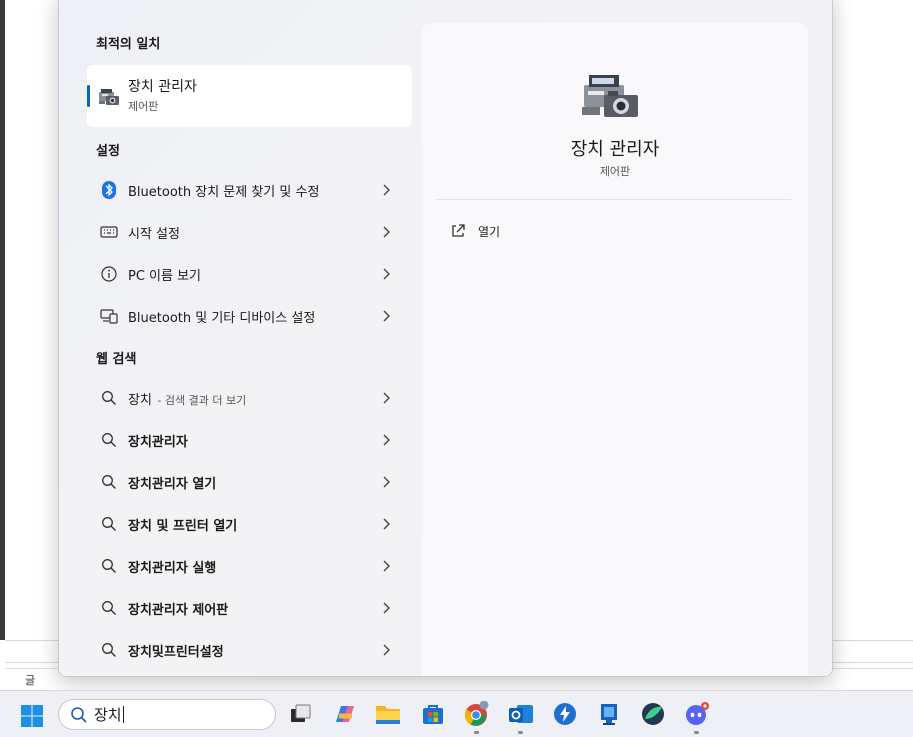 Image resolution: width=913 pixels, height=737 pixels. Describe the element at coordinates (143, 106) in the screenshot. I see `best-match-subtitle: 제어판` at that location.